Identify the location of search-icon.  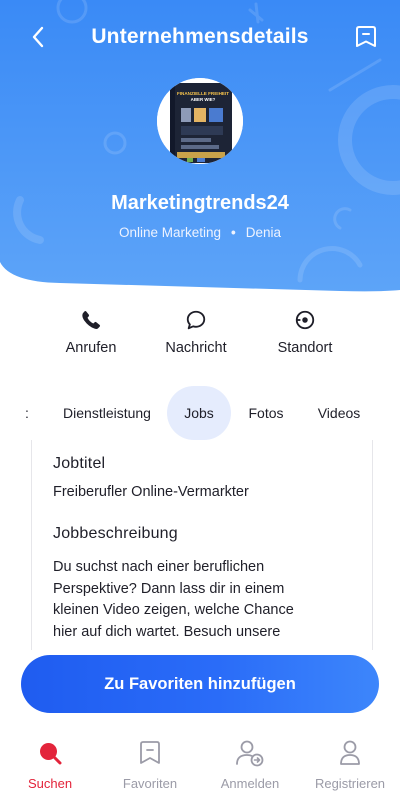
(51, 754).